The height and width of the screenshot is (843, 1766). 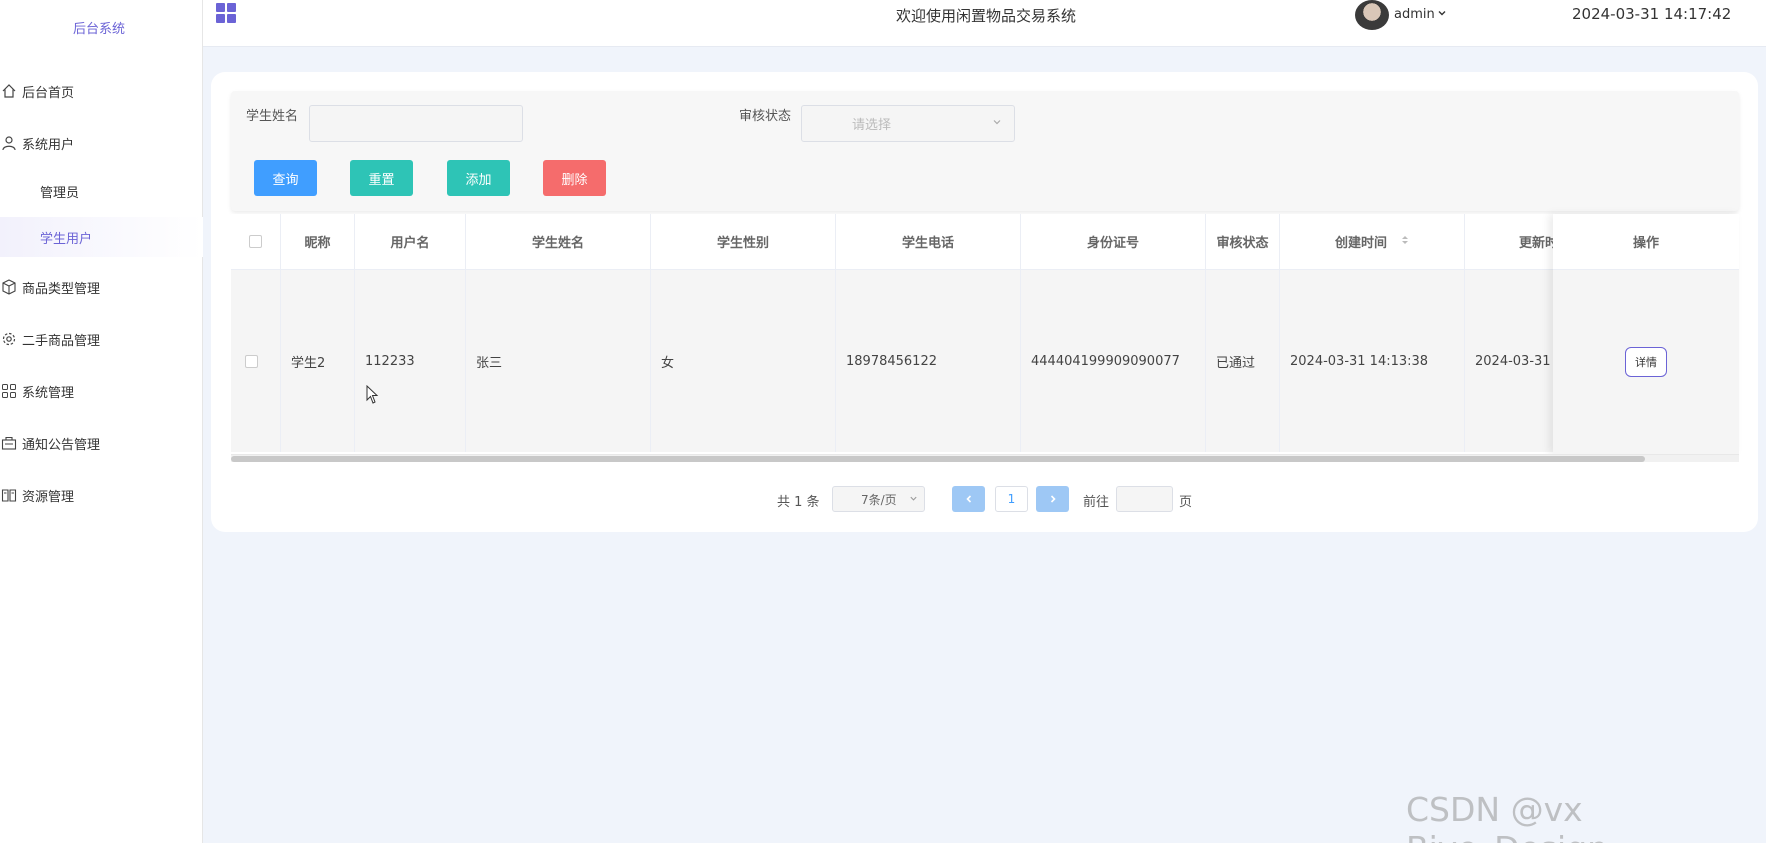 I want to click on fixed-action-column: 操作 详情, so click(x=1646, y=334).